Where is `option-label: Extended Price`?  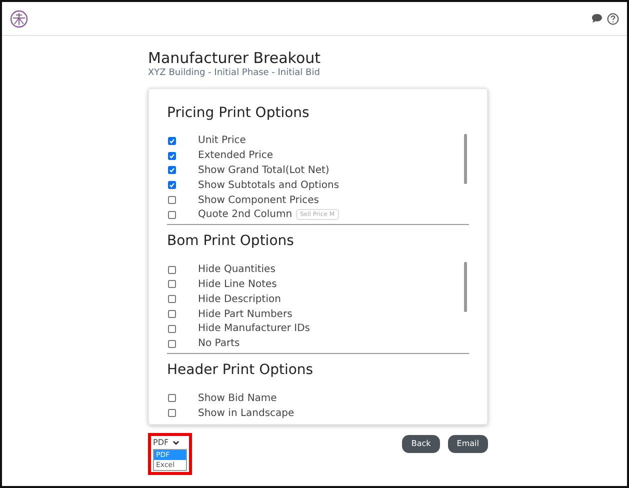 option-label: Extended Price is located at coordinates (236, 156).